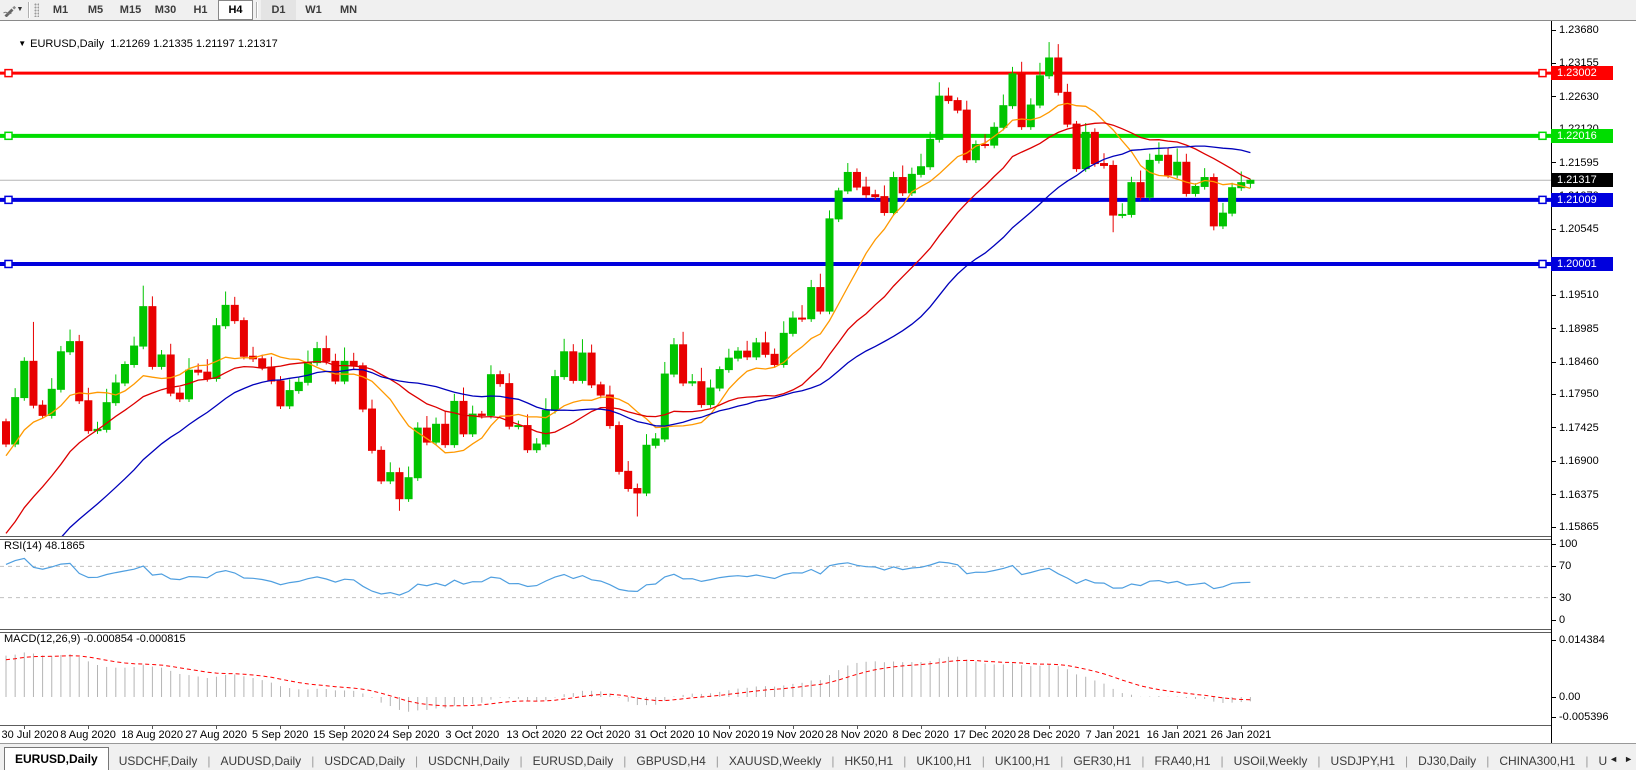 The image size is (1636, 770). I want to click on chart-tab-dj30-daily: DJ30,Daily, so click(1447, 760).